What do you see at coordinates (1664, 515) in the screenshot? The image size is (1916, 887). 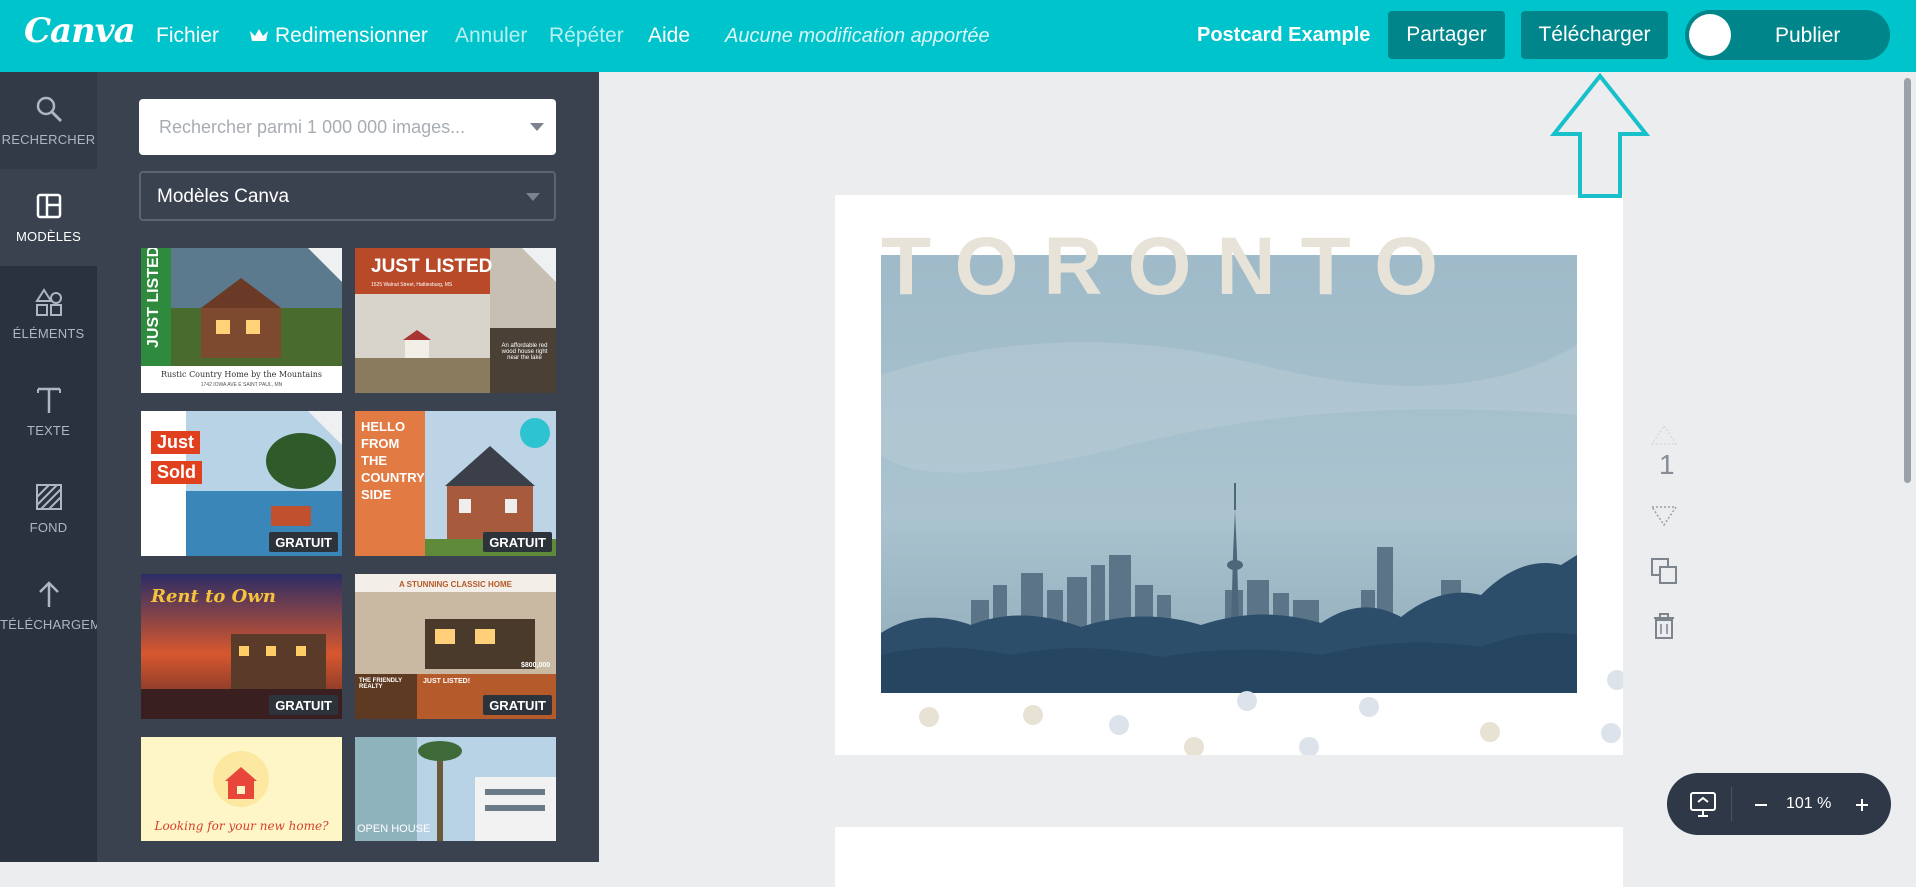 I see `move-page-down-icon` at bounding box center [1664, 515].